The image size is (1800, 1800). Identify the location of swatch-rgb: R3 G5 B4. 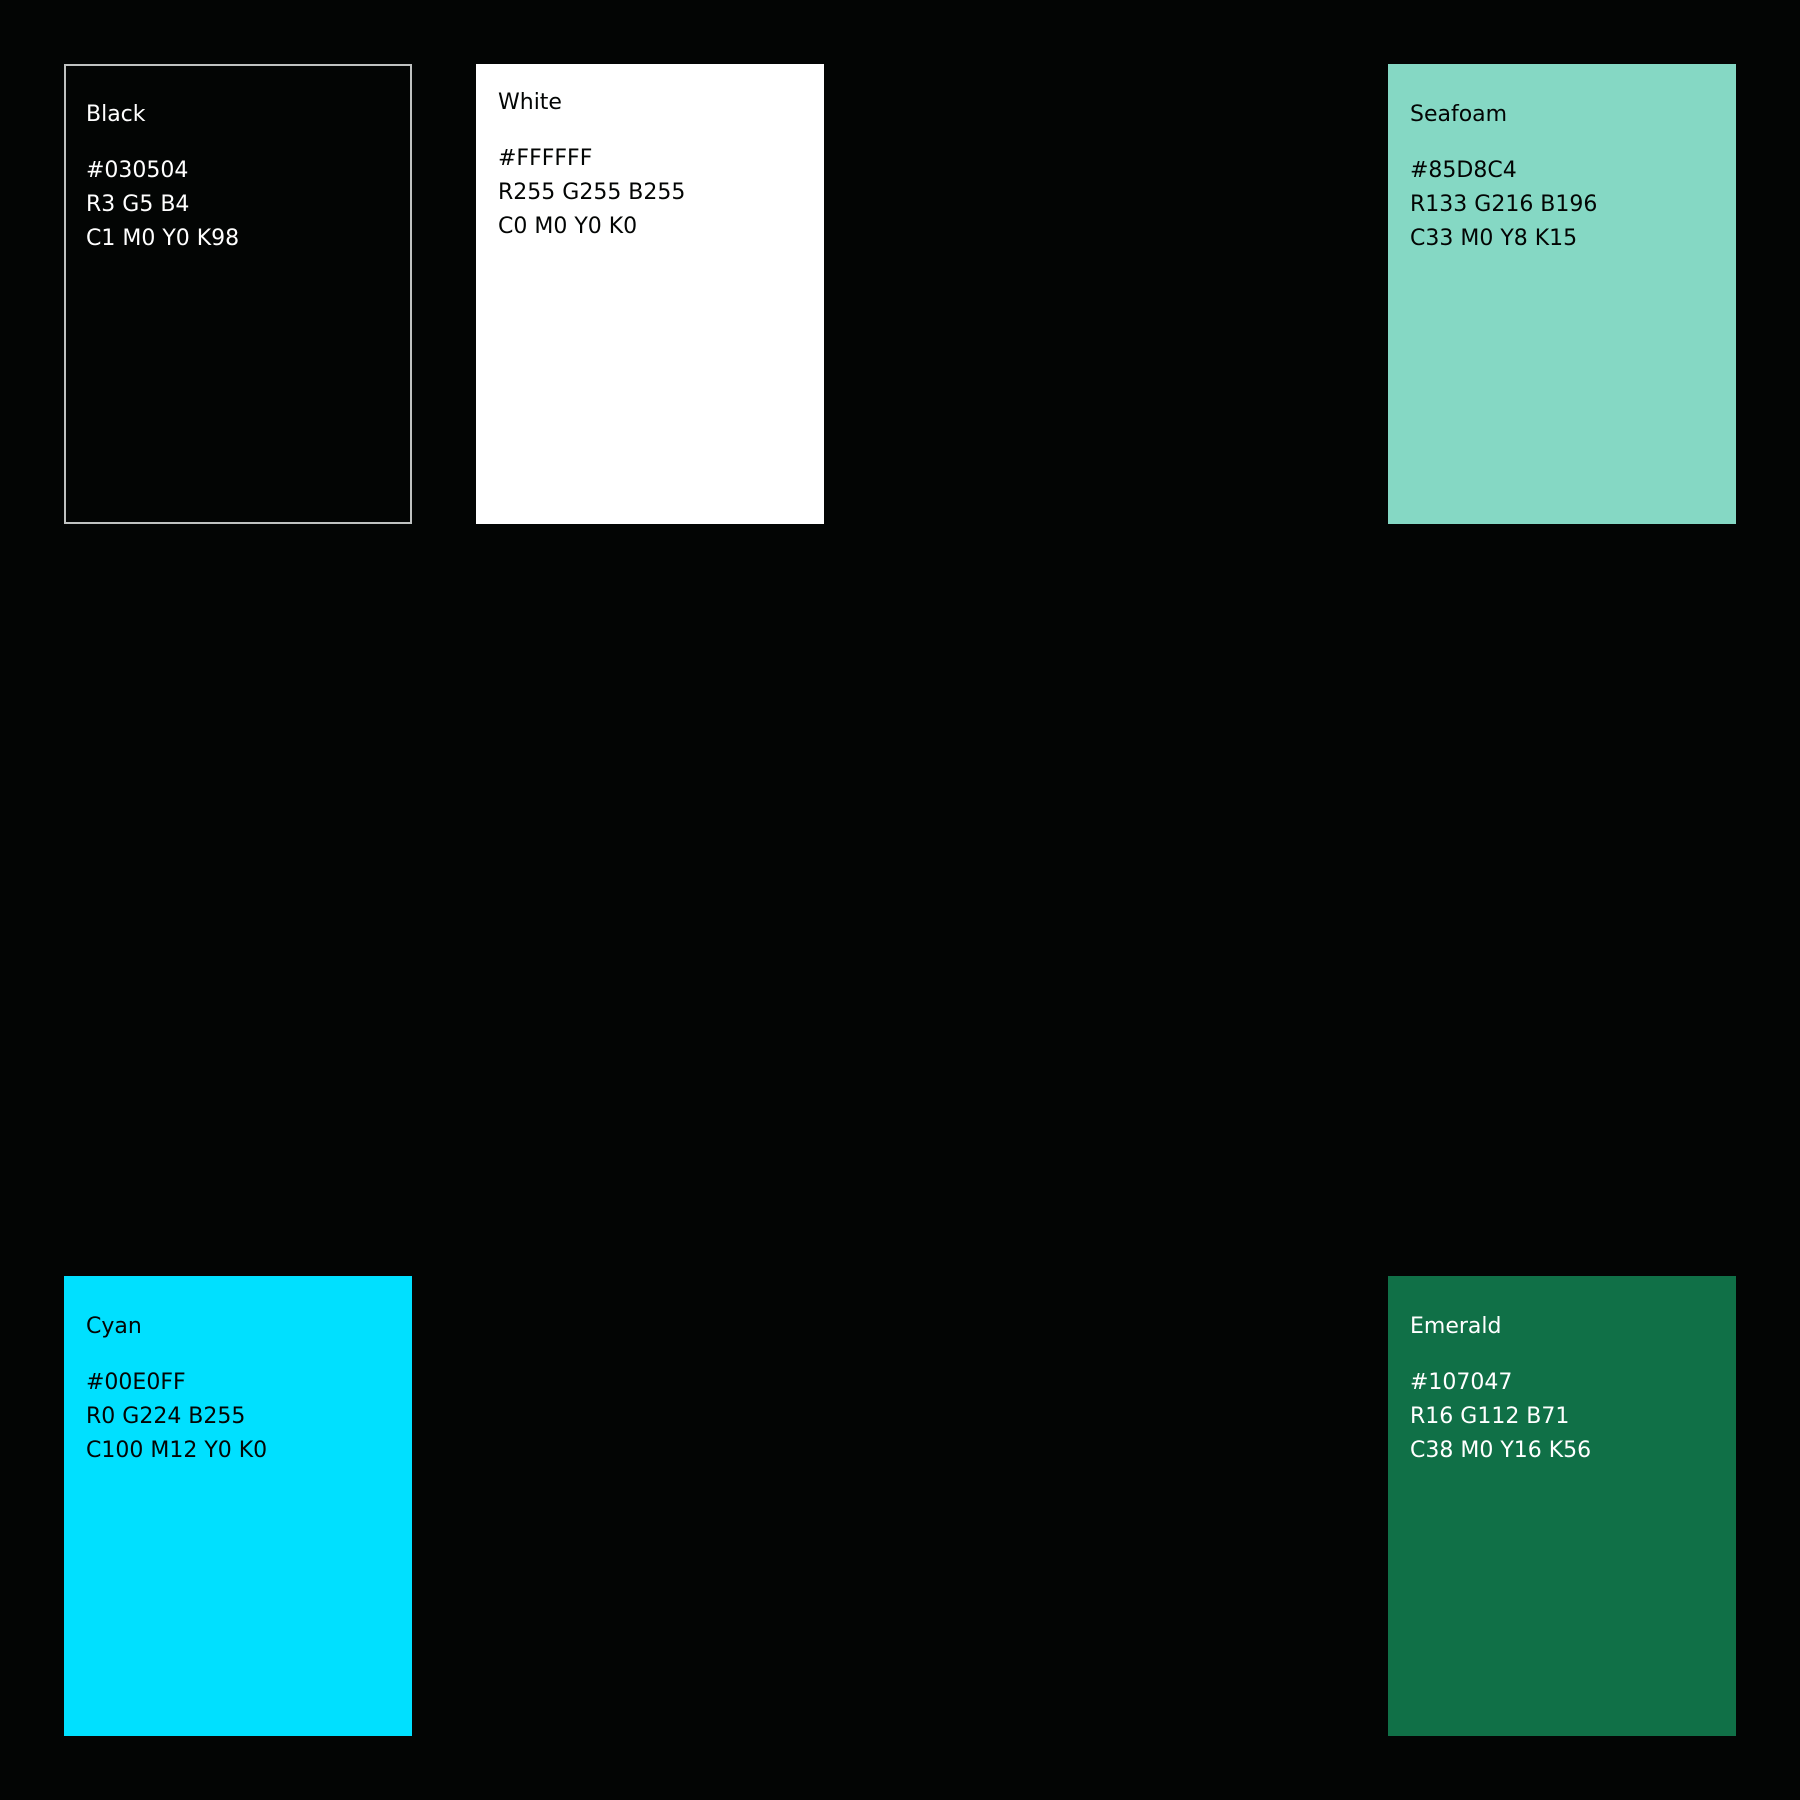
(138, 204).